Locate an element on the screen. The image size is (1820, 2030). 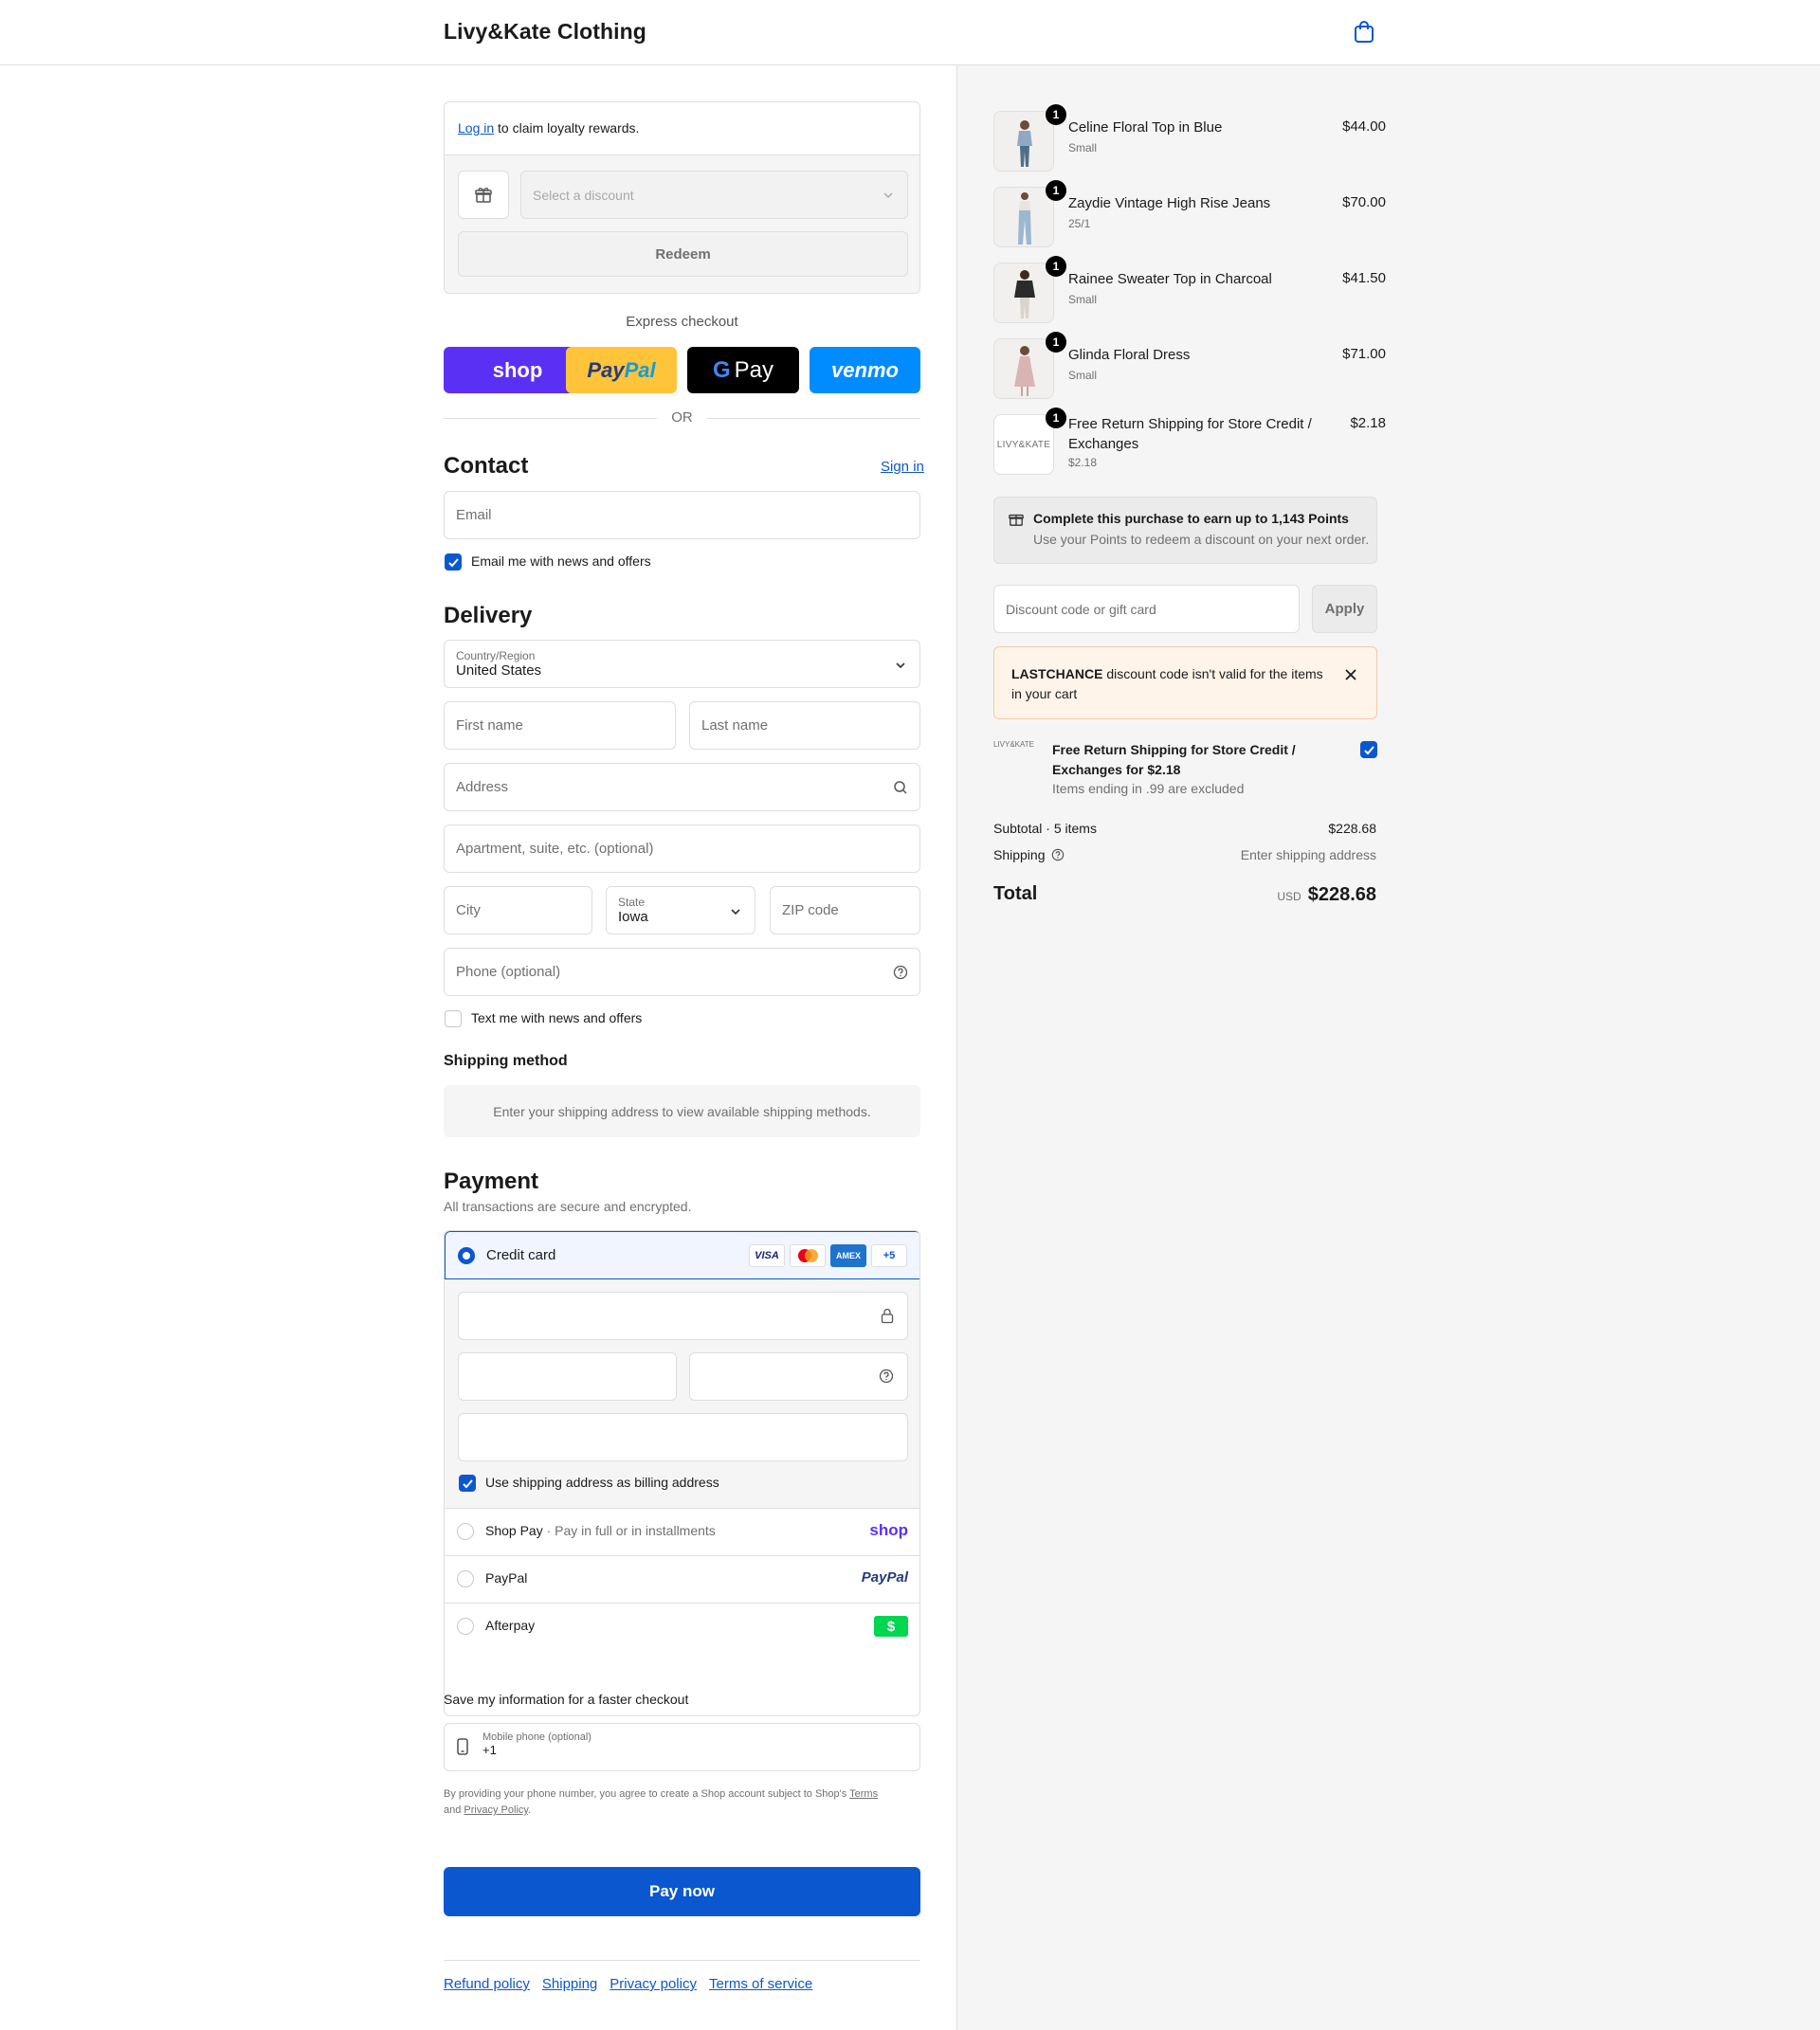
state-select: State Iowa is located at coordinates (680, 910).